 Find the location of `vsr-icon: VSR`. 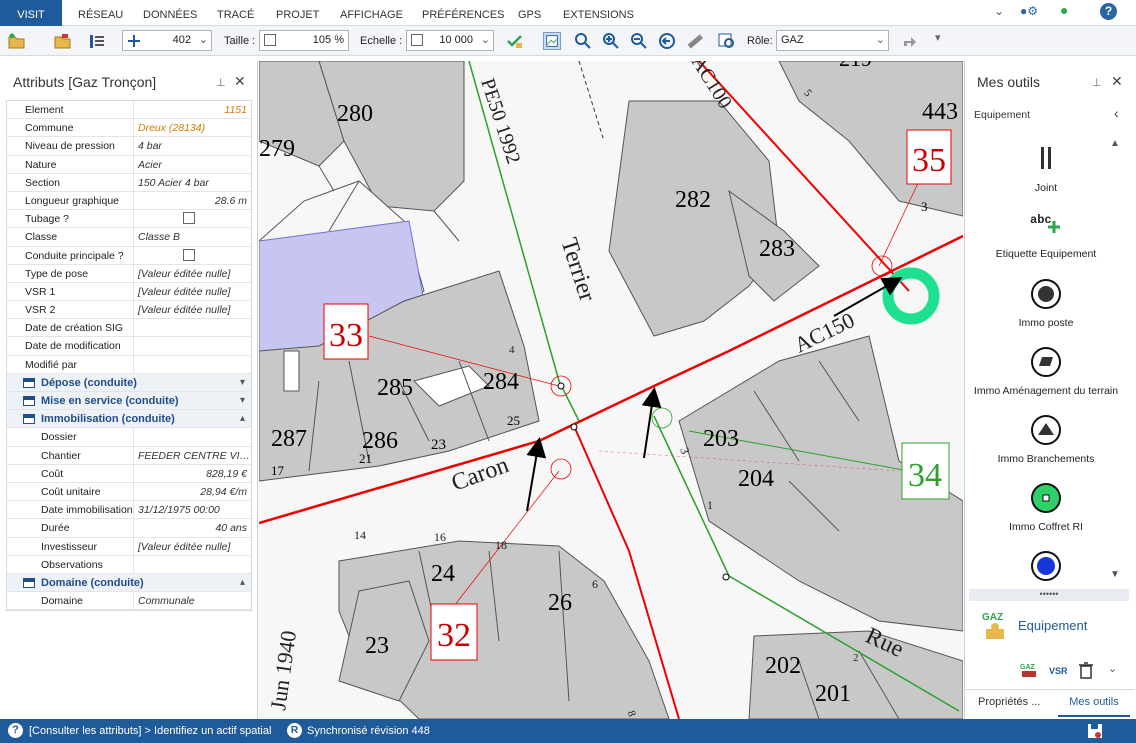

vsr-icon: VSR is located at coordinates (1059, 670).